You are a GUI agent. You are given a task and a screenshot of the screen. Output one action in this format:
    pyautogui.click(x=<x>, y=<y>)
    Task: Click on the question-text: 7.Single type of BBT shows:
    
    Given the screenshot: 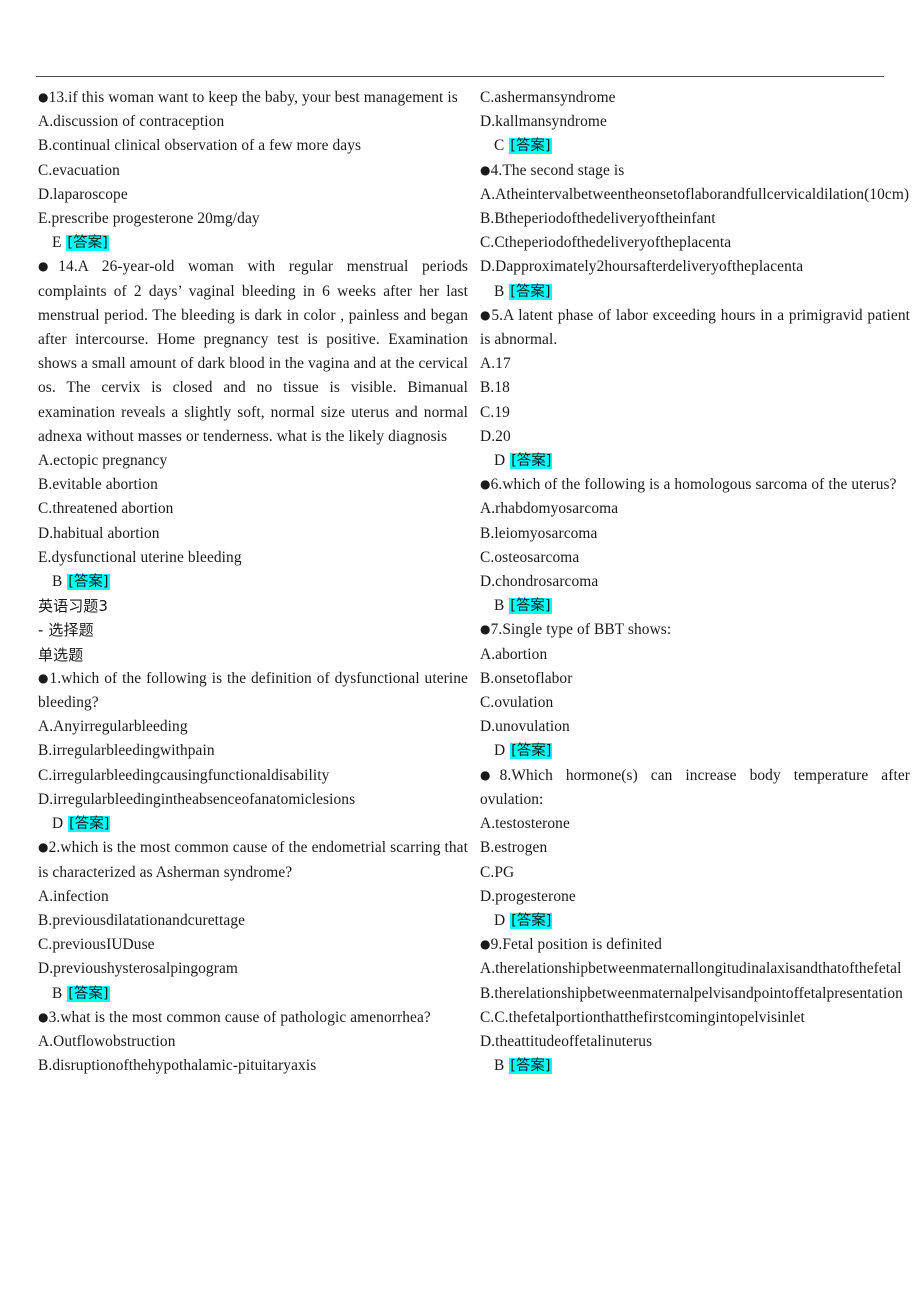 What is the action you would take?
    pyautogui.click(x=581, y=630)
    